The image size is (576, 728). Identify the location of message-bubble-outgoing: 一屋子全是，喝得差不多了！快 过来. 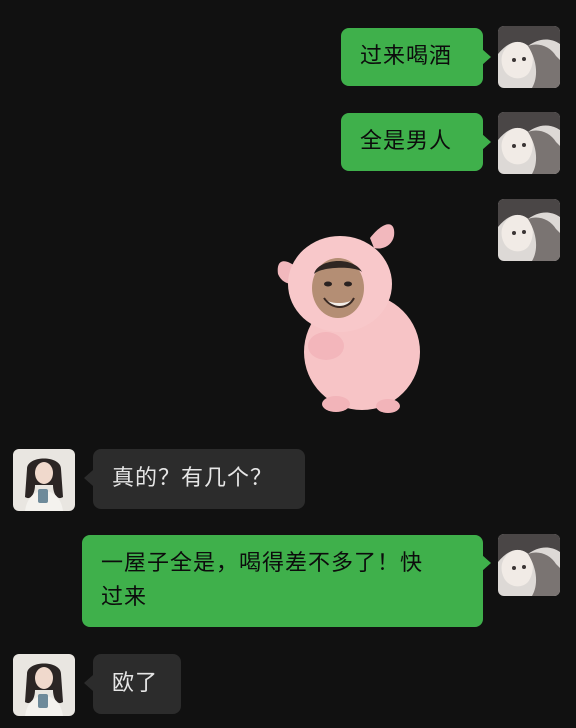
(282, 581).